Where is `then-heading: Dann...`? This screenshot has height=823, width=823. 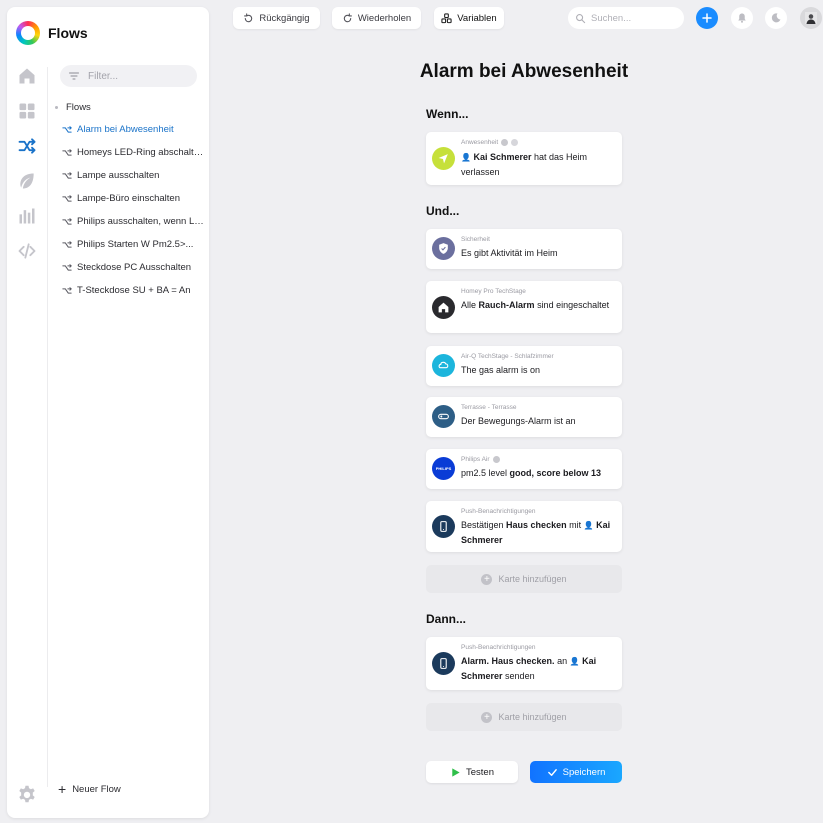
then-heading: Dann... is located at coordinates (446, 619).